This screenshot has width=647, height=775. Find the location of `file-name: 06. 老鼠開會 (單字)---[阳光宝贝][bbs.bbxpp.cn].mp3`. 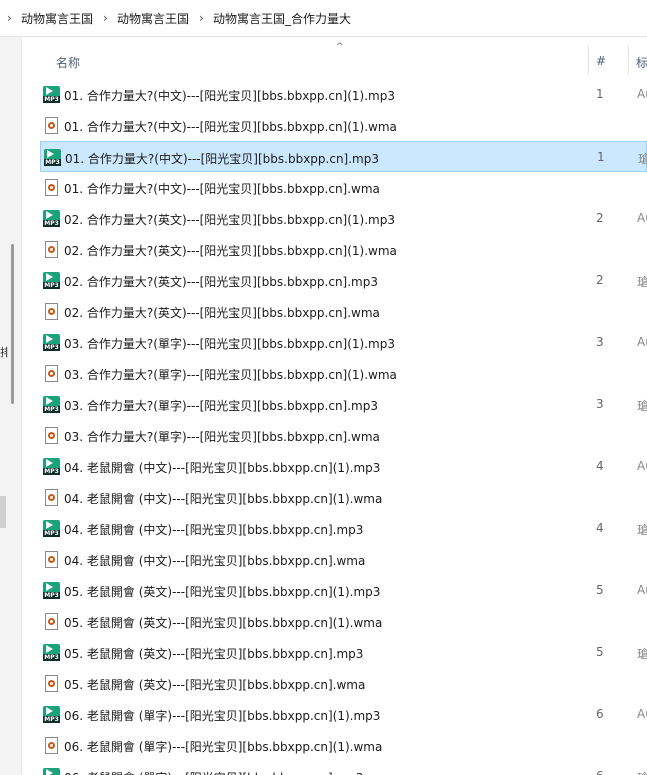

file-name: 06. 老鼠開會 (單字)---[阳光宝贝][bbs.bbxpp.cn].mp3 is located at coordinates (213, 772).